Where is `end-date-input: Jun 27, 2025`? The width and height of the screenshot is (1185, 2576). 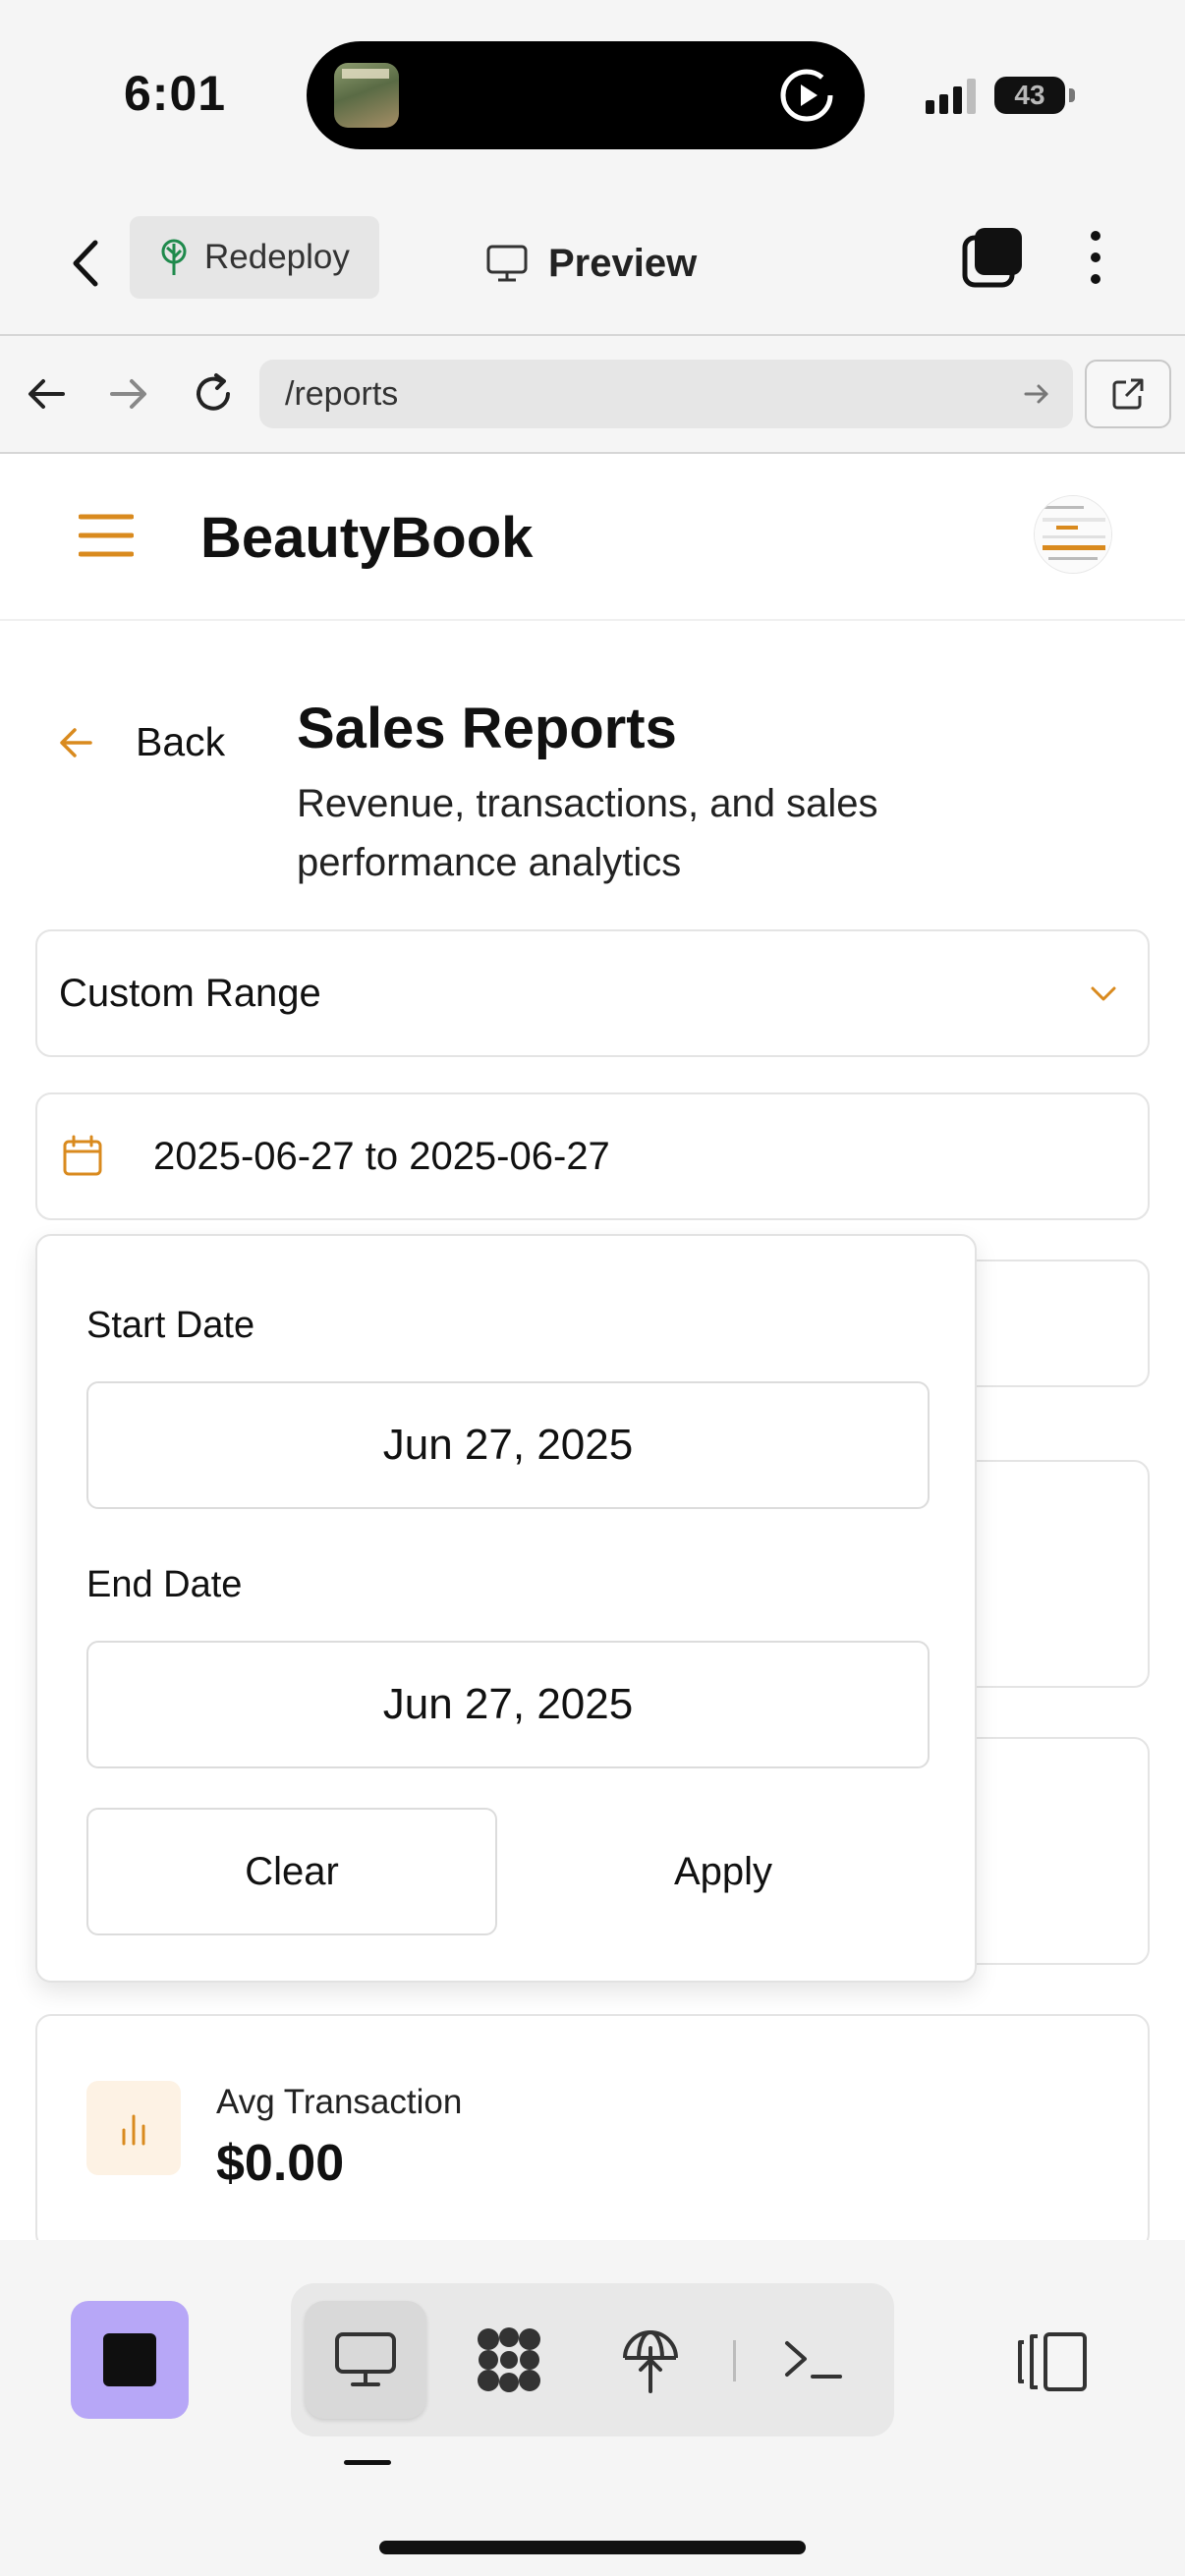
end-date-input: Jun 27, 2025 is located at coordinates (508, 1704).